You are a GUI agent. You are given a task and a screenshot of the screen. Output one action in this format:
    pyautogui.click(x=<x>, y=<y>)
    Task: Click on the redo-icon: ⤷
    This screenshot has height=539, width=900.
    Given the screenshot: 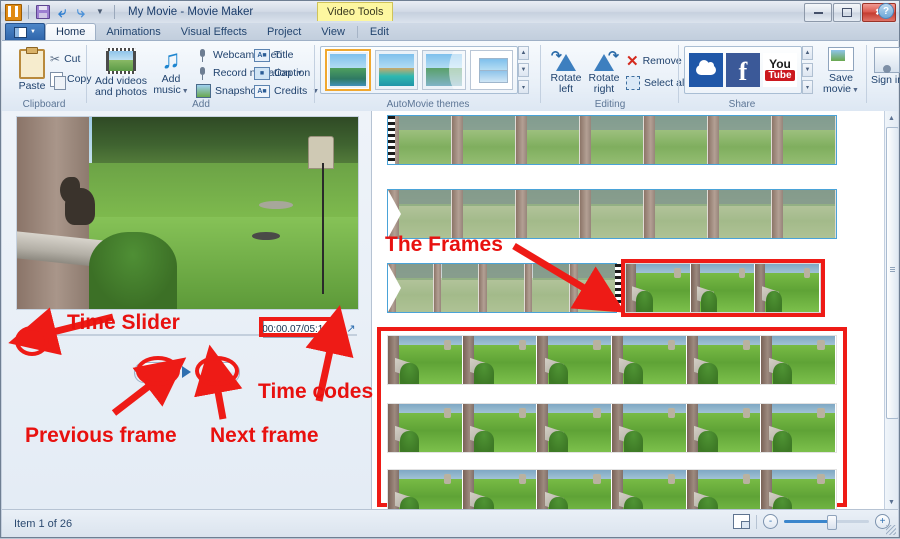 What is the action you would take?
    pyautogui.click(x=81, y=12)
    